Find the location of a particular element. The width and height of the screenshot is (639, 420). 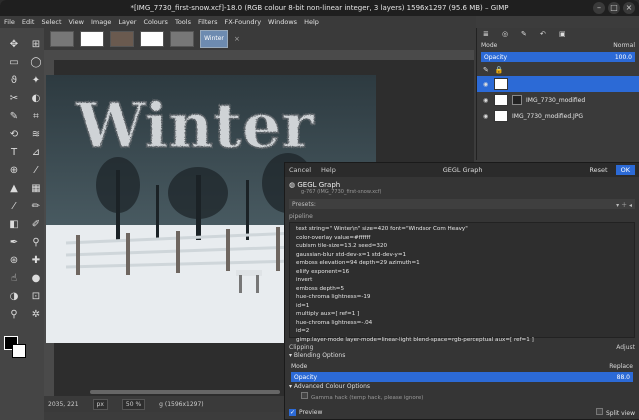

paintbrush-icon: ⁄ is located at coordinates (14, 207).